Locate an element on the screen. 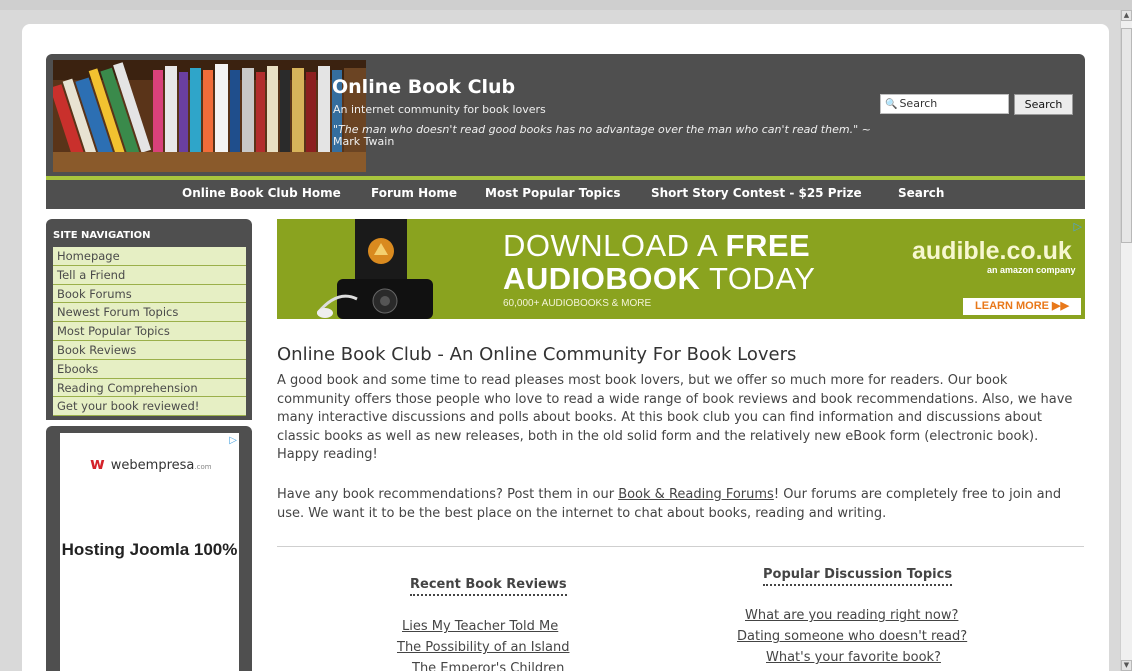  site-tagline: An internet community for book lovers is located at coordinates (439, 109).